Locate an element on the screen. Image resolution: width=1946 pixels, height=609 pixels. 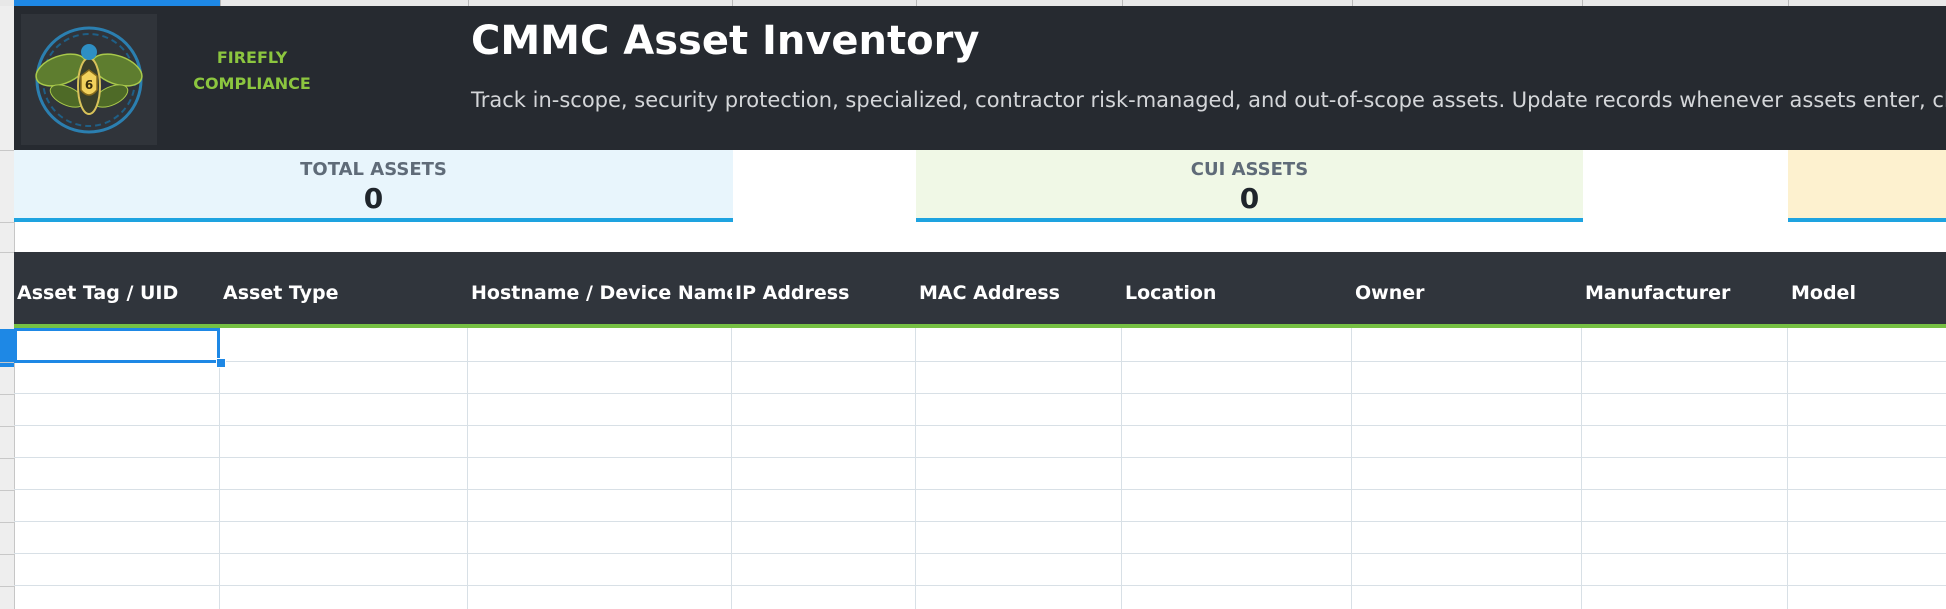
brand-line-1: FIREFLY is located at coordinates (252, 57).